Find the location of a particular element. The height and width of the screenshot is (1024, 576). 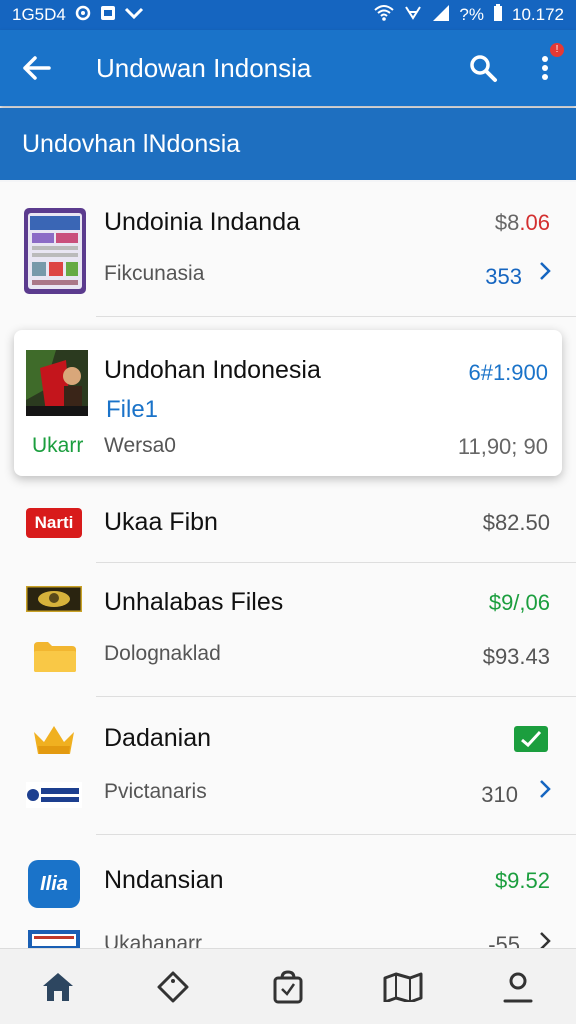

price-text: $8.06 is located at coordinates (522, 222).